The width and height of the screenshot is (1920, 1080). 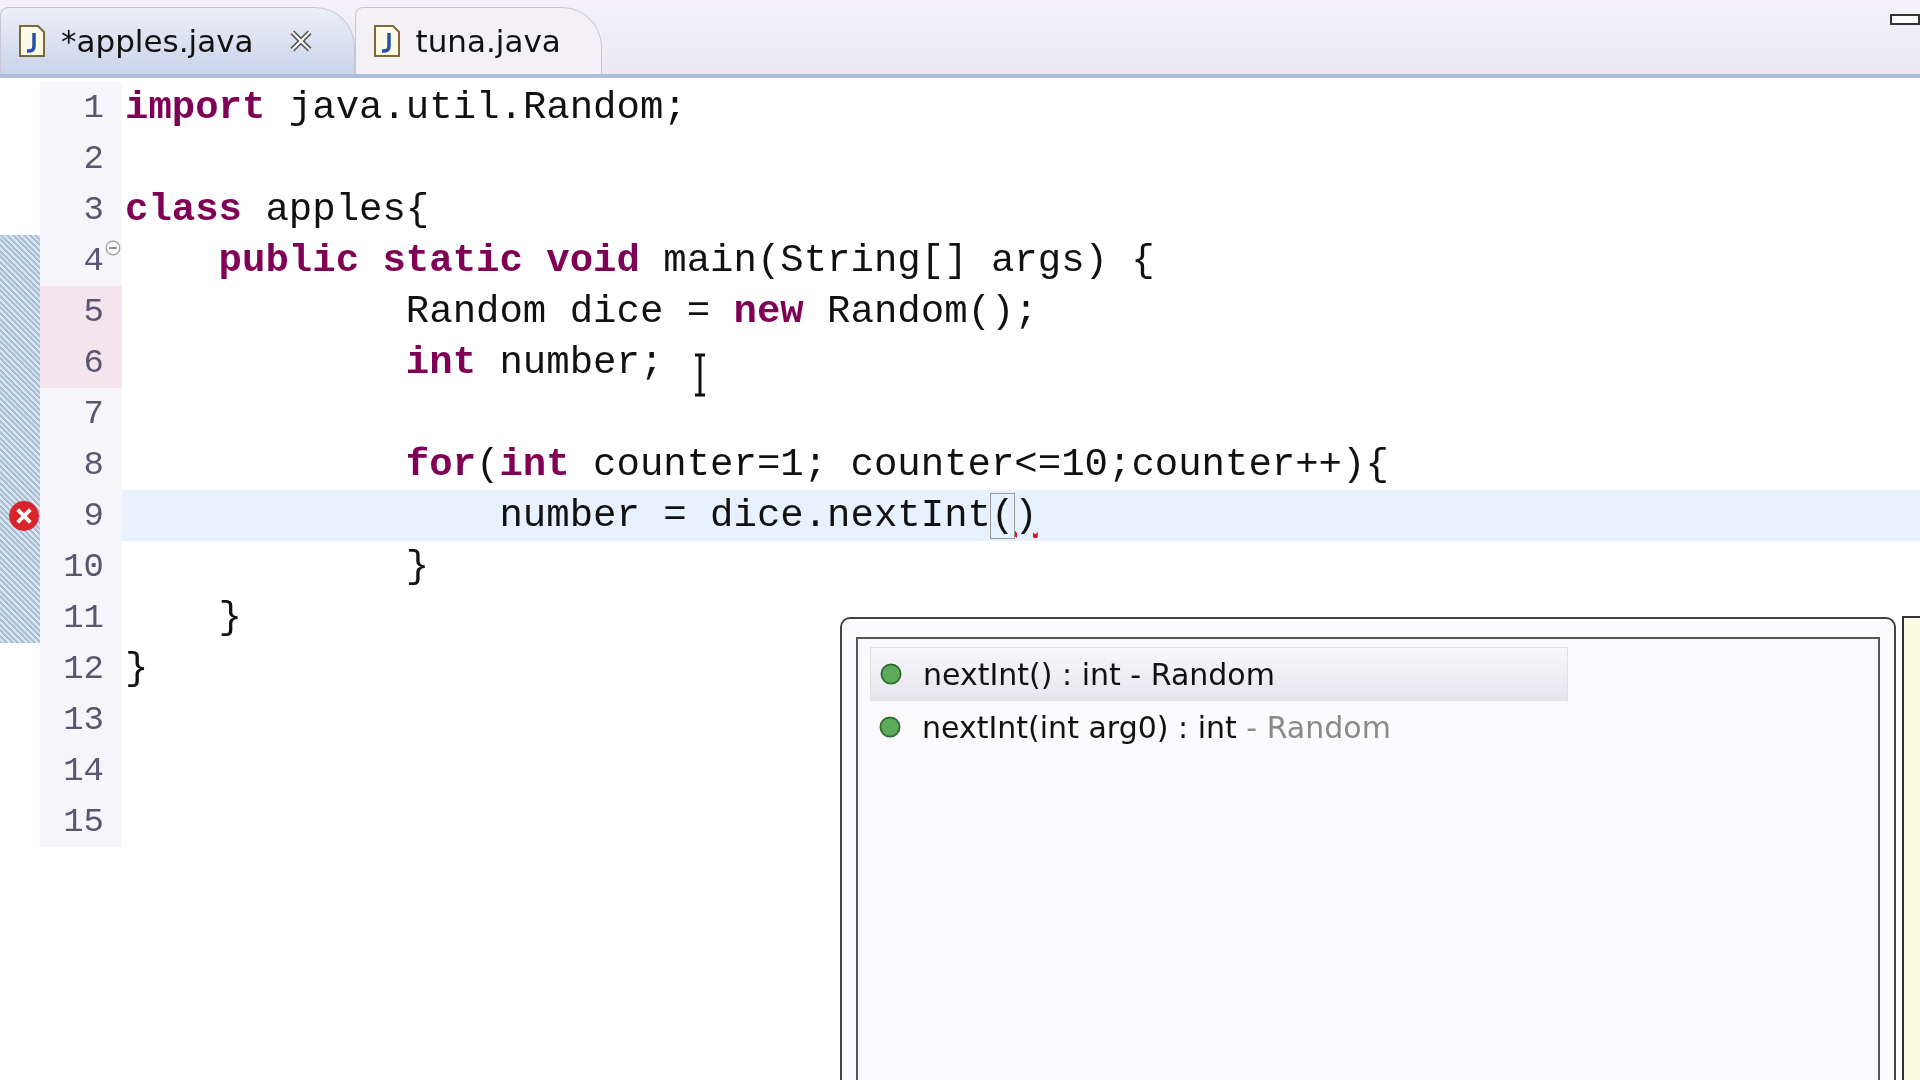 What do you see at coordinates (1218, 727) in the screenshot?
I see `completion-item: nextInt(int arg0) : int - Random` at bounding box center [1218, 727].